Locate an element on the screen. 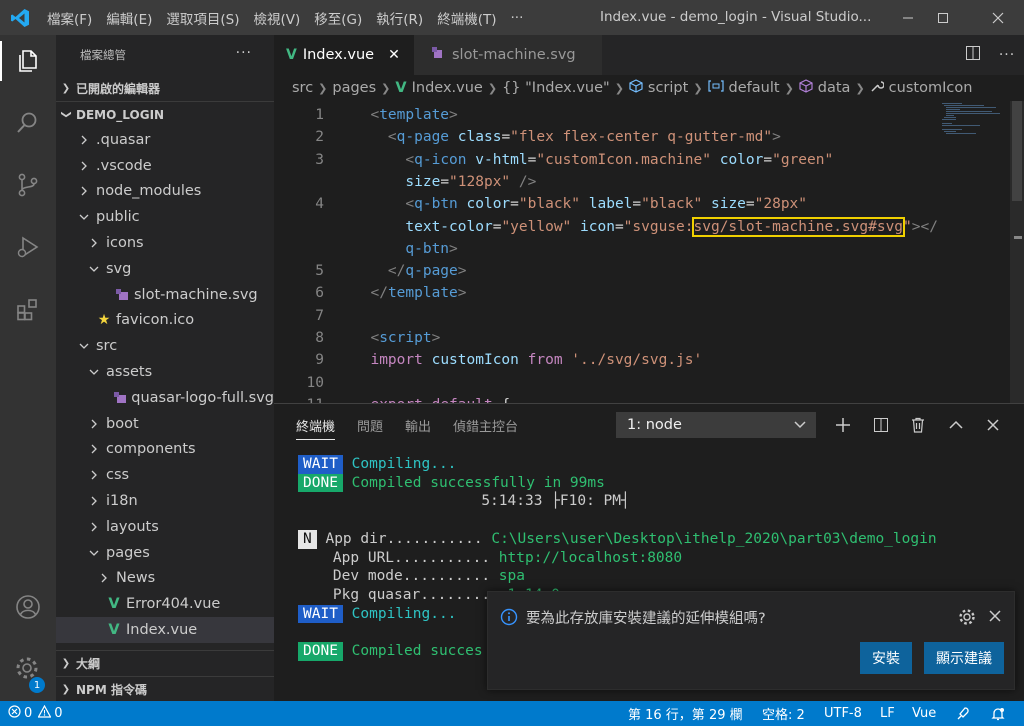 This screenshot has width=1024, height=726. language-mode: Vue is located at coordinates (924, 713).